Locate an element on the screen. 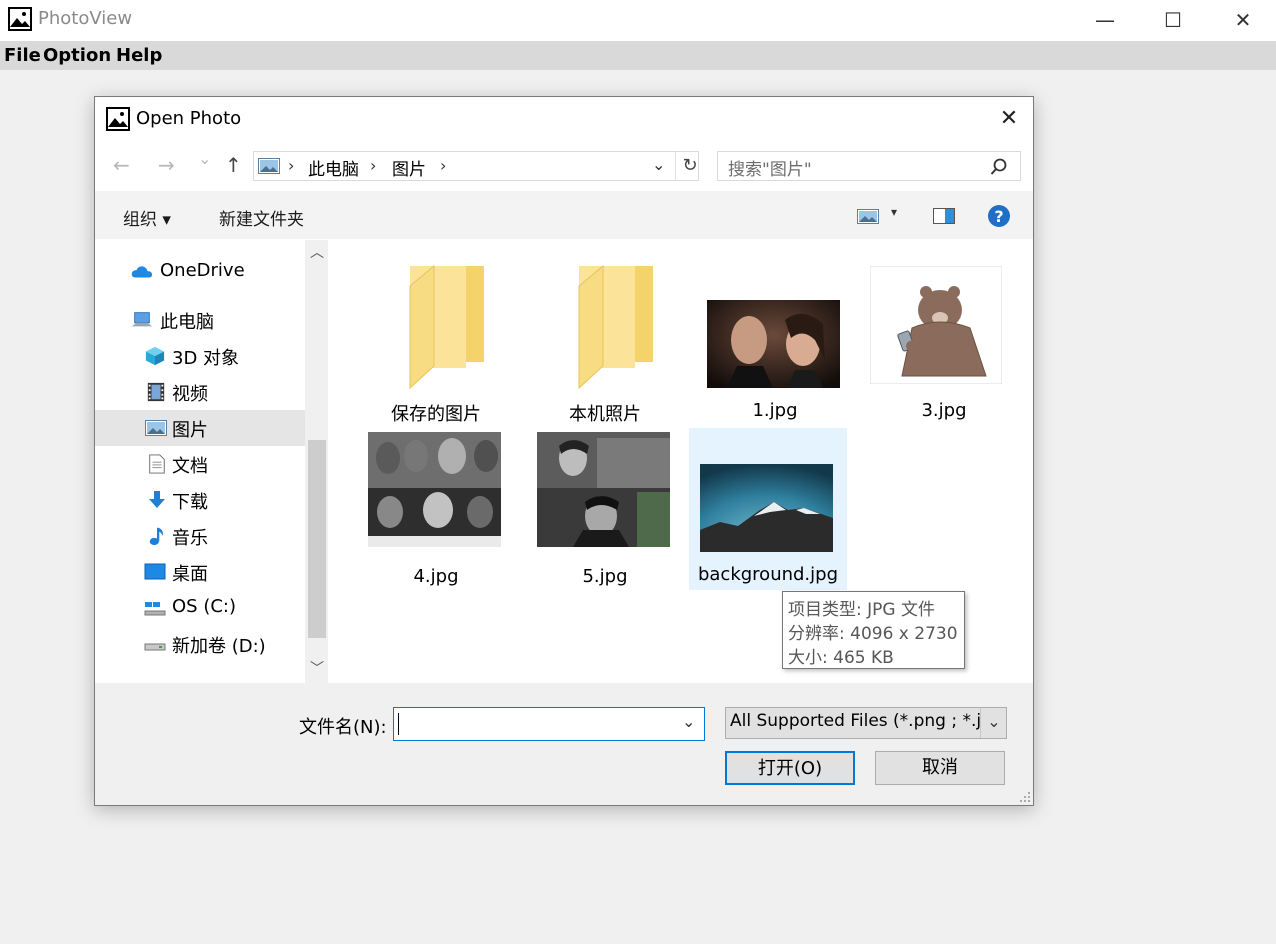 The image size is (1276, 944). file-item-image: 4.jpg is located at coordinates (433, 510).